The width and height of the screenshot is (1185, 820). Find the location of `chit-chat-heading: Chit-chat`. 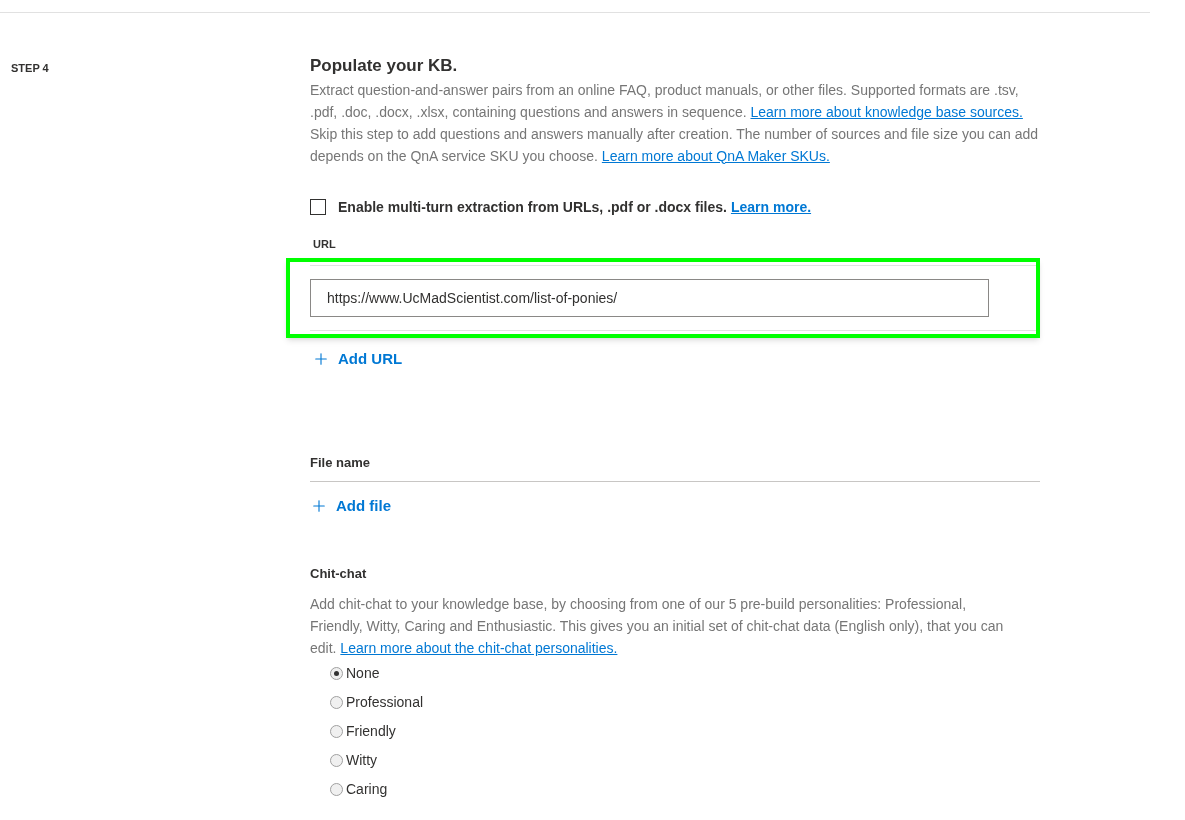

chit-chat-heading: Chit-chat is located at coordinates (339, 573).